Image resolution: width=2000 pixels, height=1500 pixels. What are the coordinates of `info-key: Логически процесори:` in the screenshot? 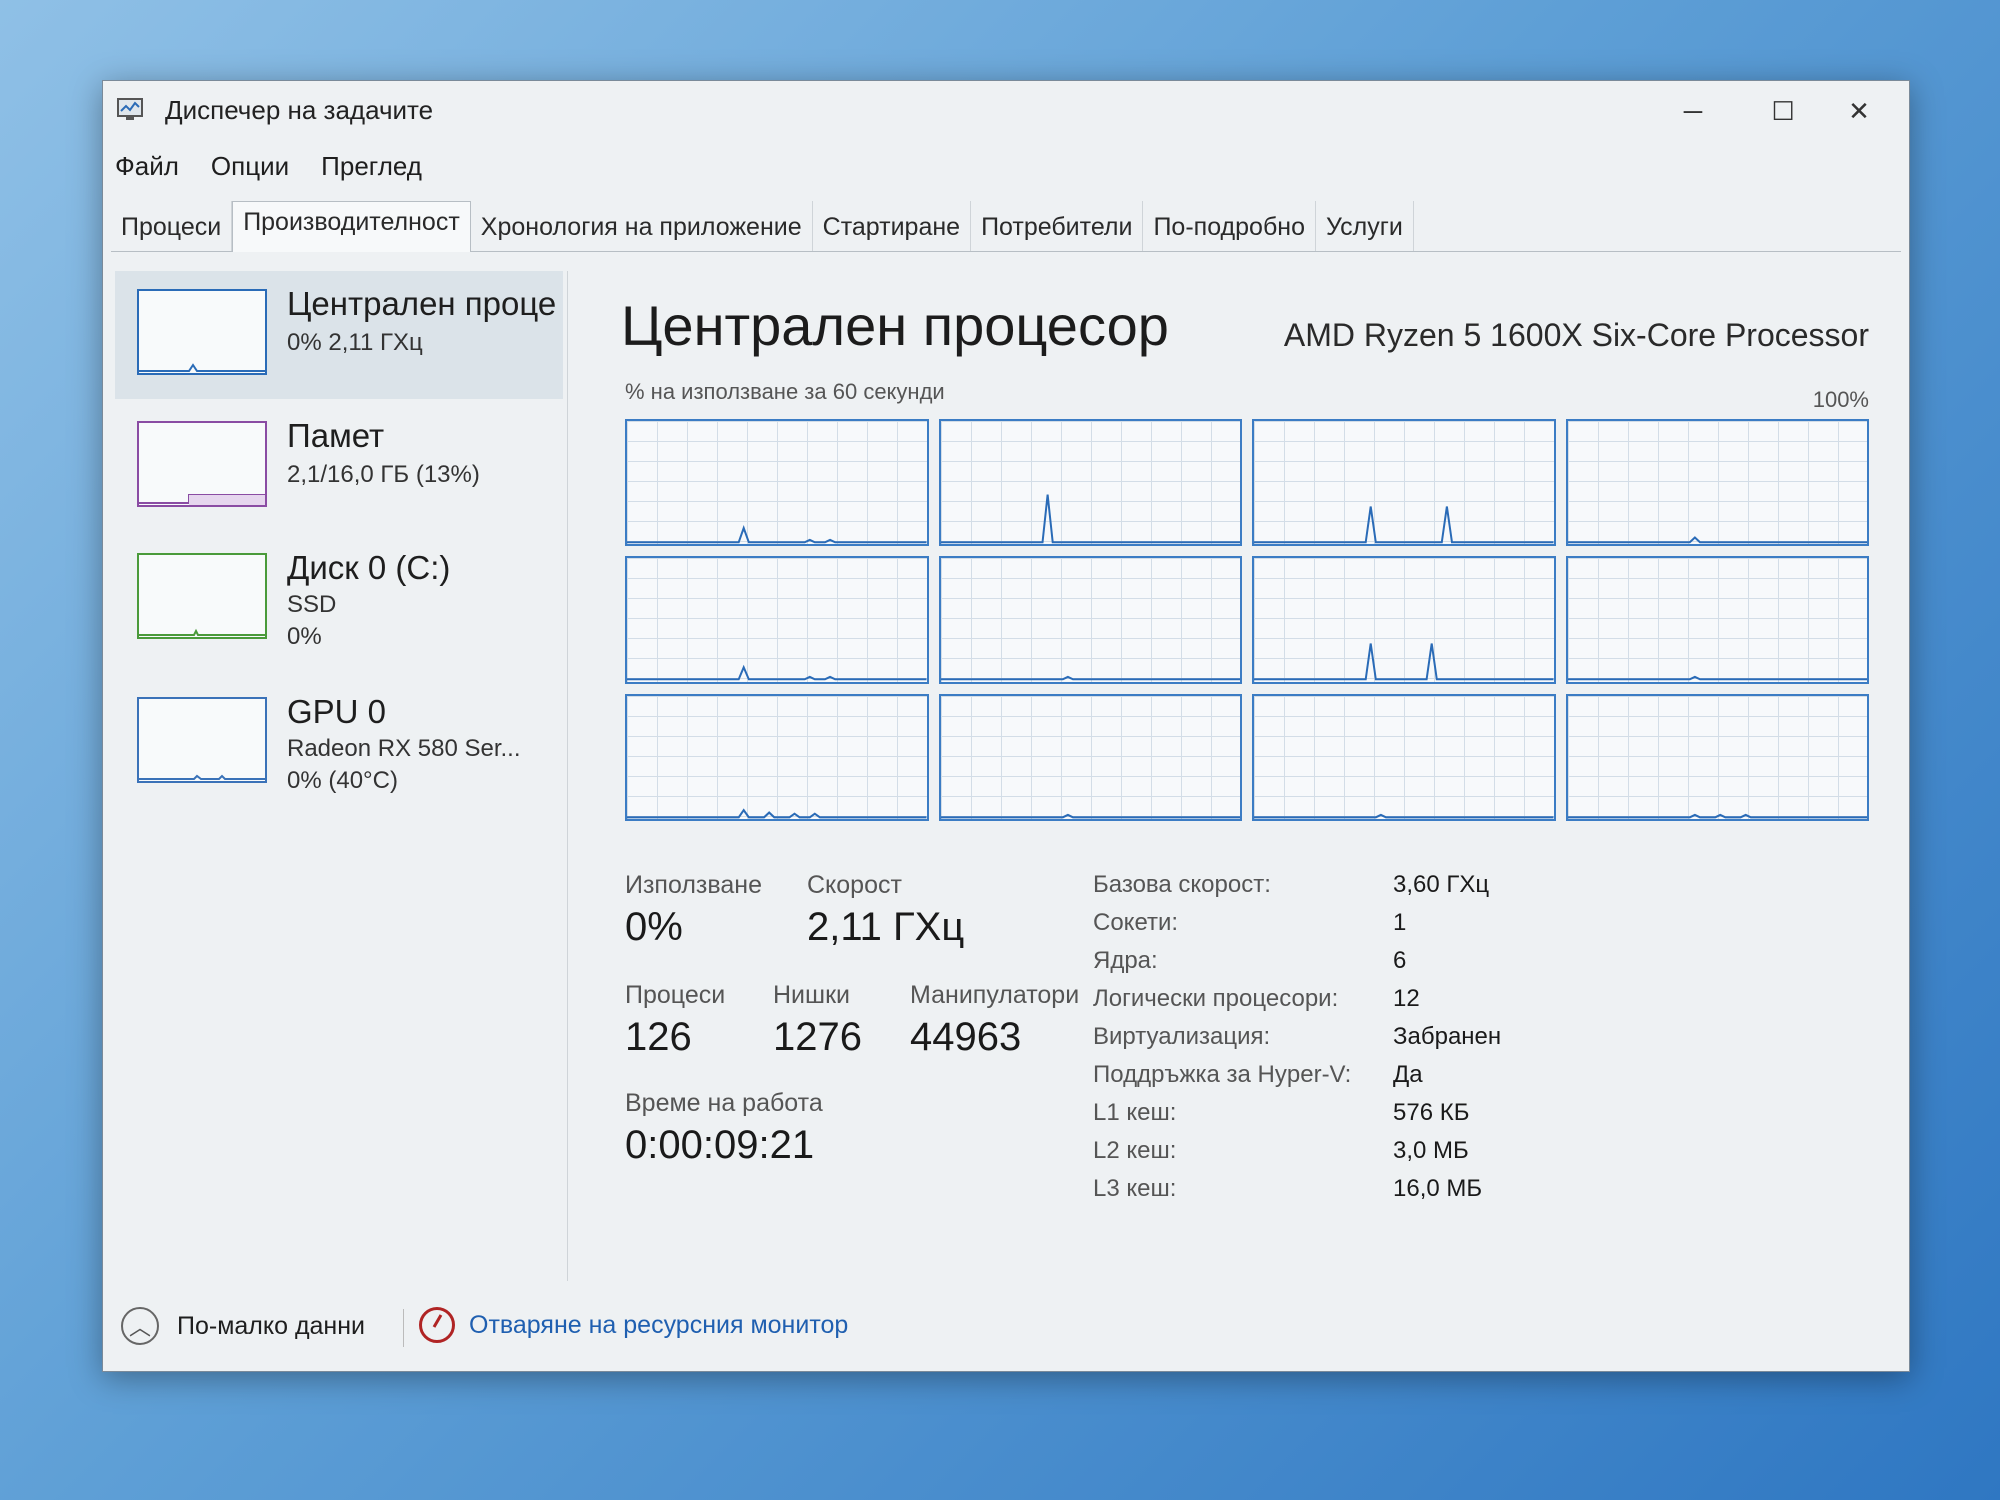 It's located at (1216, 998).